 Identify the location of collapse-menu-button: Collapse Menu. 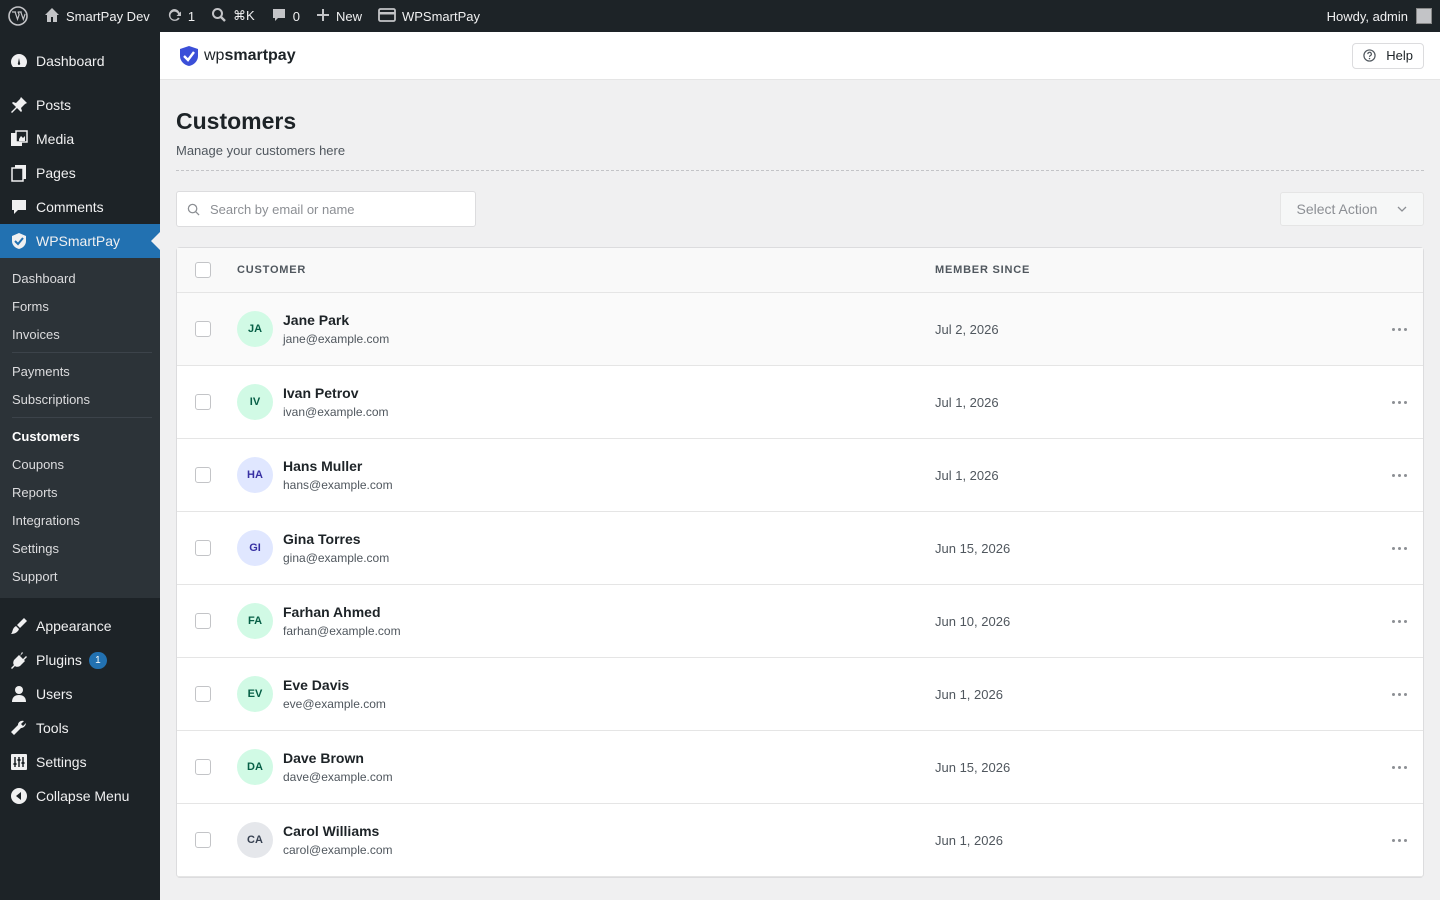
(80, 796).